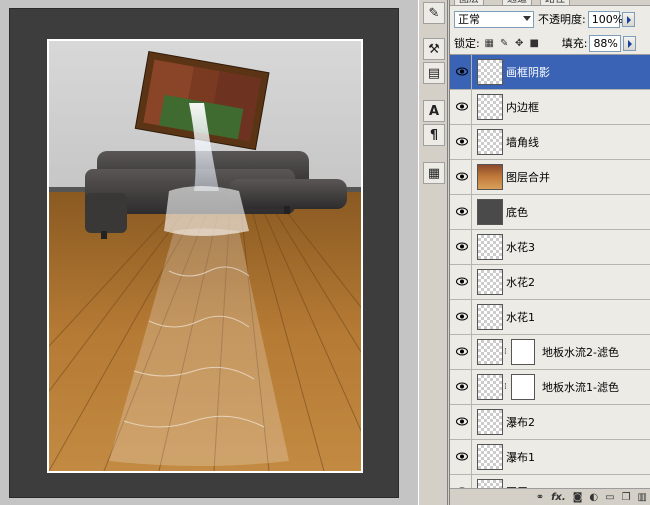 Image resolution: width=650 pixels, height=505 pixels. Describe the element at coordinates (517, 3) in the screenshot. I see `tab-channels: 通道` at that location.